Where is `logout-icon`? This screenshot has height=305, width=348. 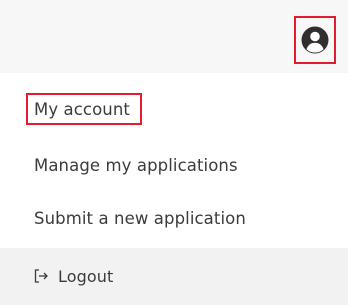
logout-icon is located at coordinates (41, 276).